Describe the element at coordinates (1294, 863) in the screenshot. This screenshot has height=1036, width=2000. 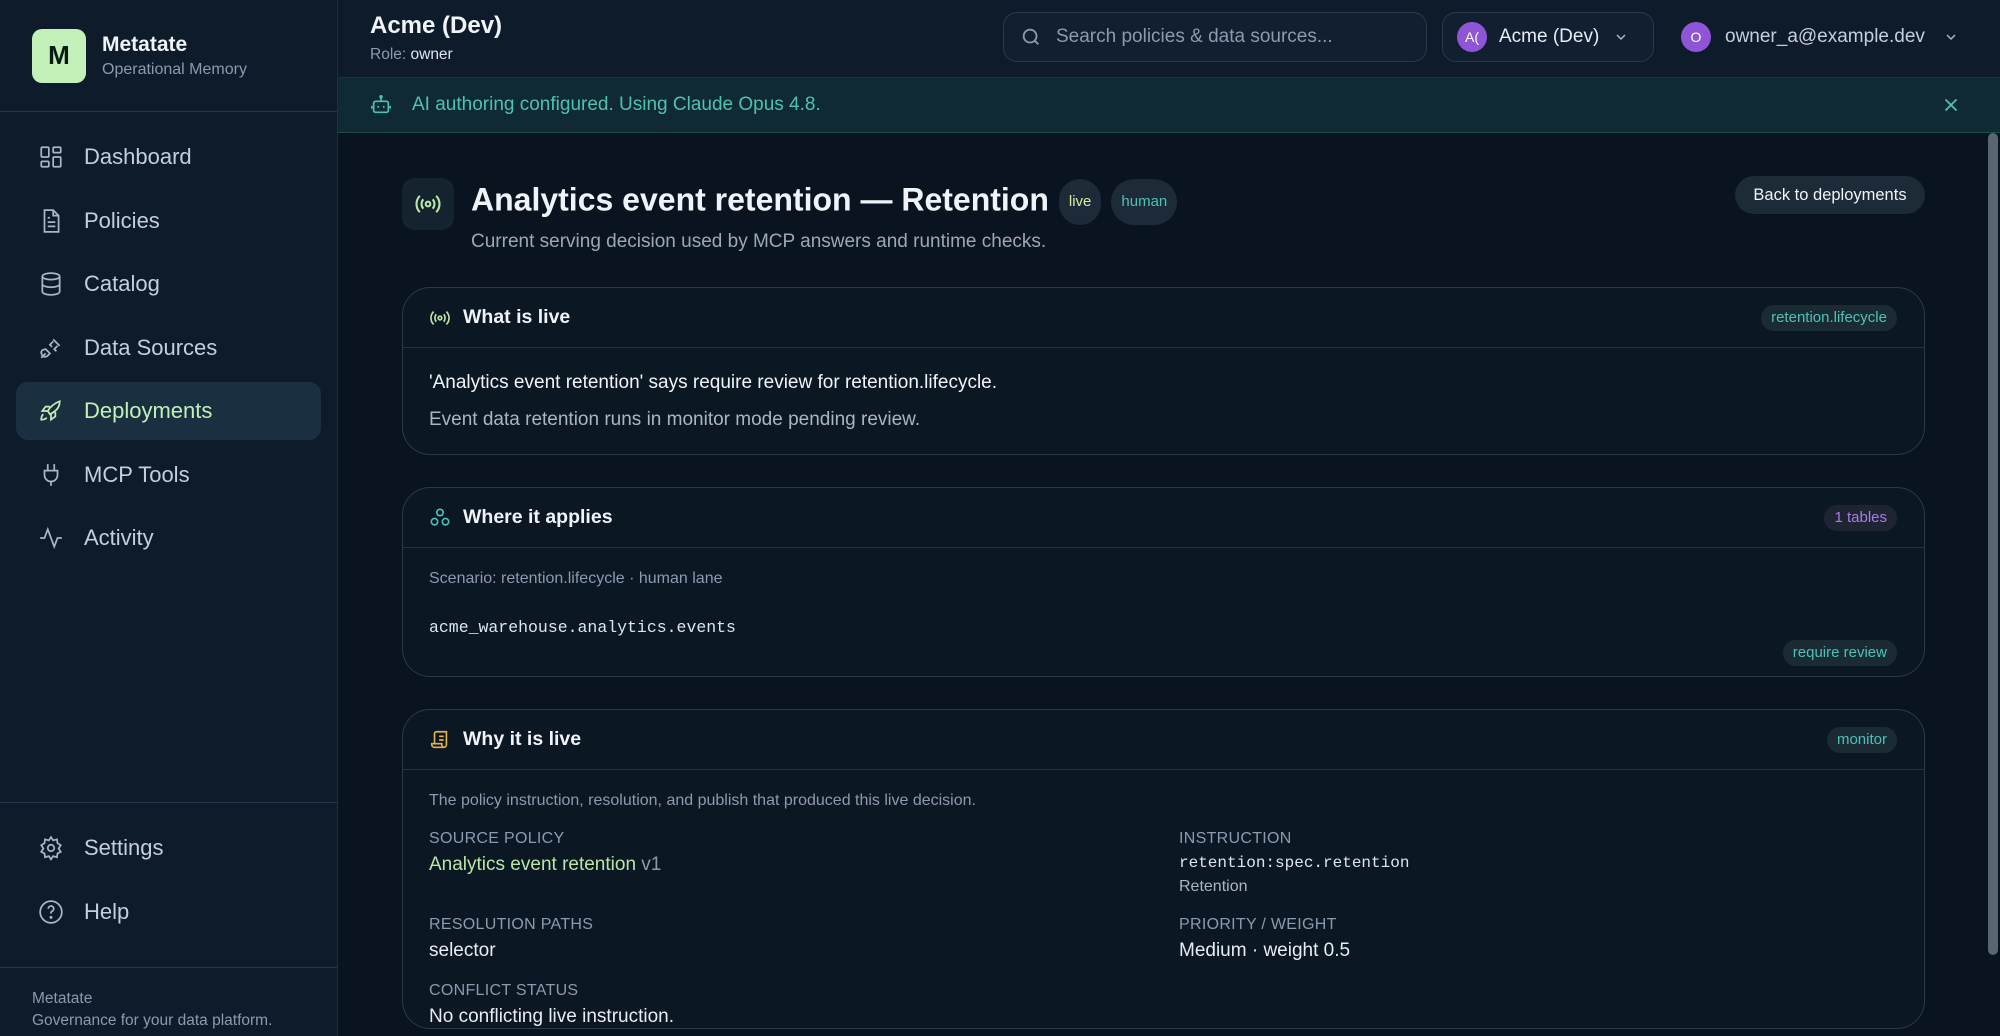
I see `instruction-code: retention:spec.retention` at that location.